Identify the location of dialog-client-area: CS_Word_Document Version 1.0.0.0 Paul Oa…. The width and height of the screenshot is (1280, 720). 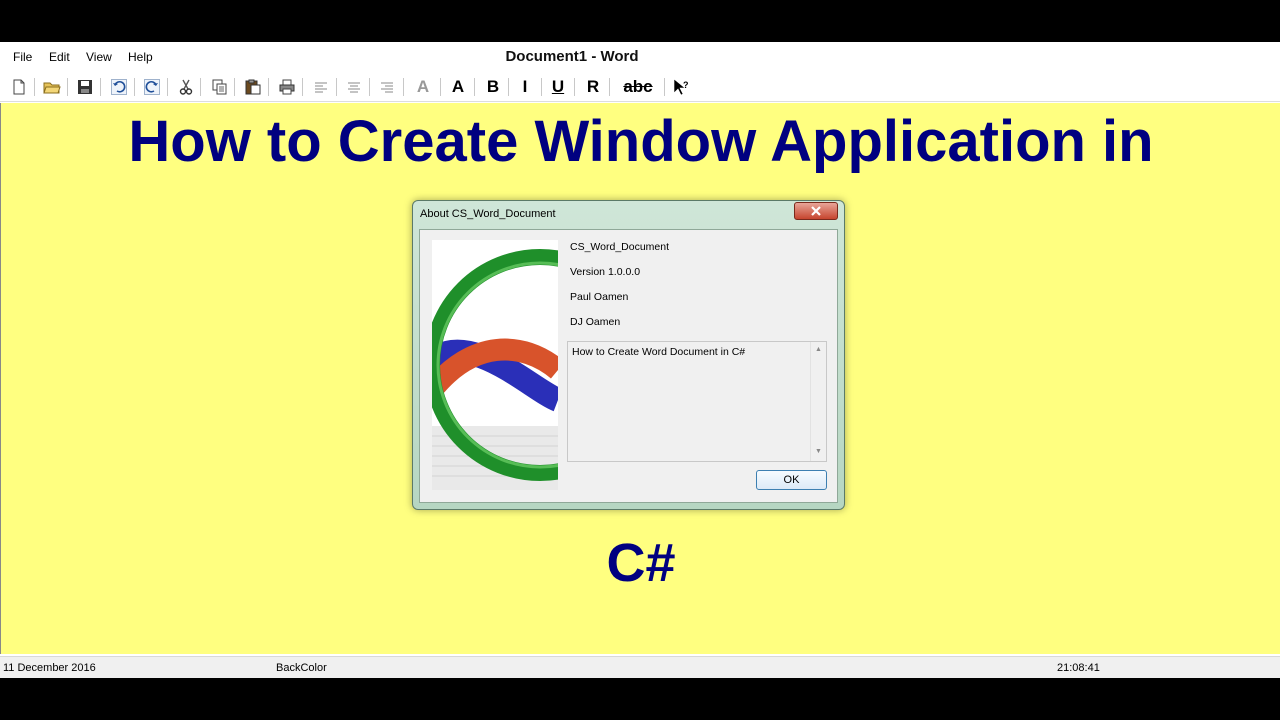
(628, 366).